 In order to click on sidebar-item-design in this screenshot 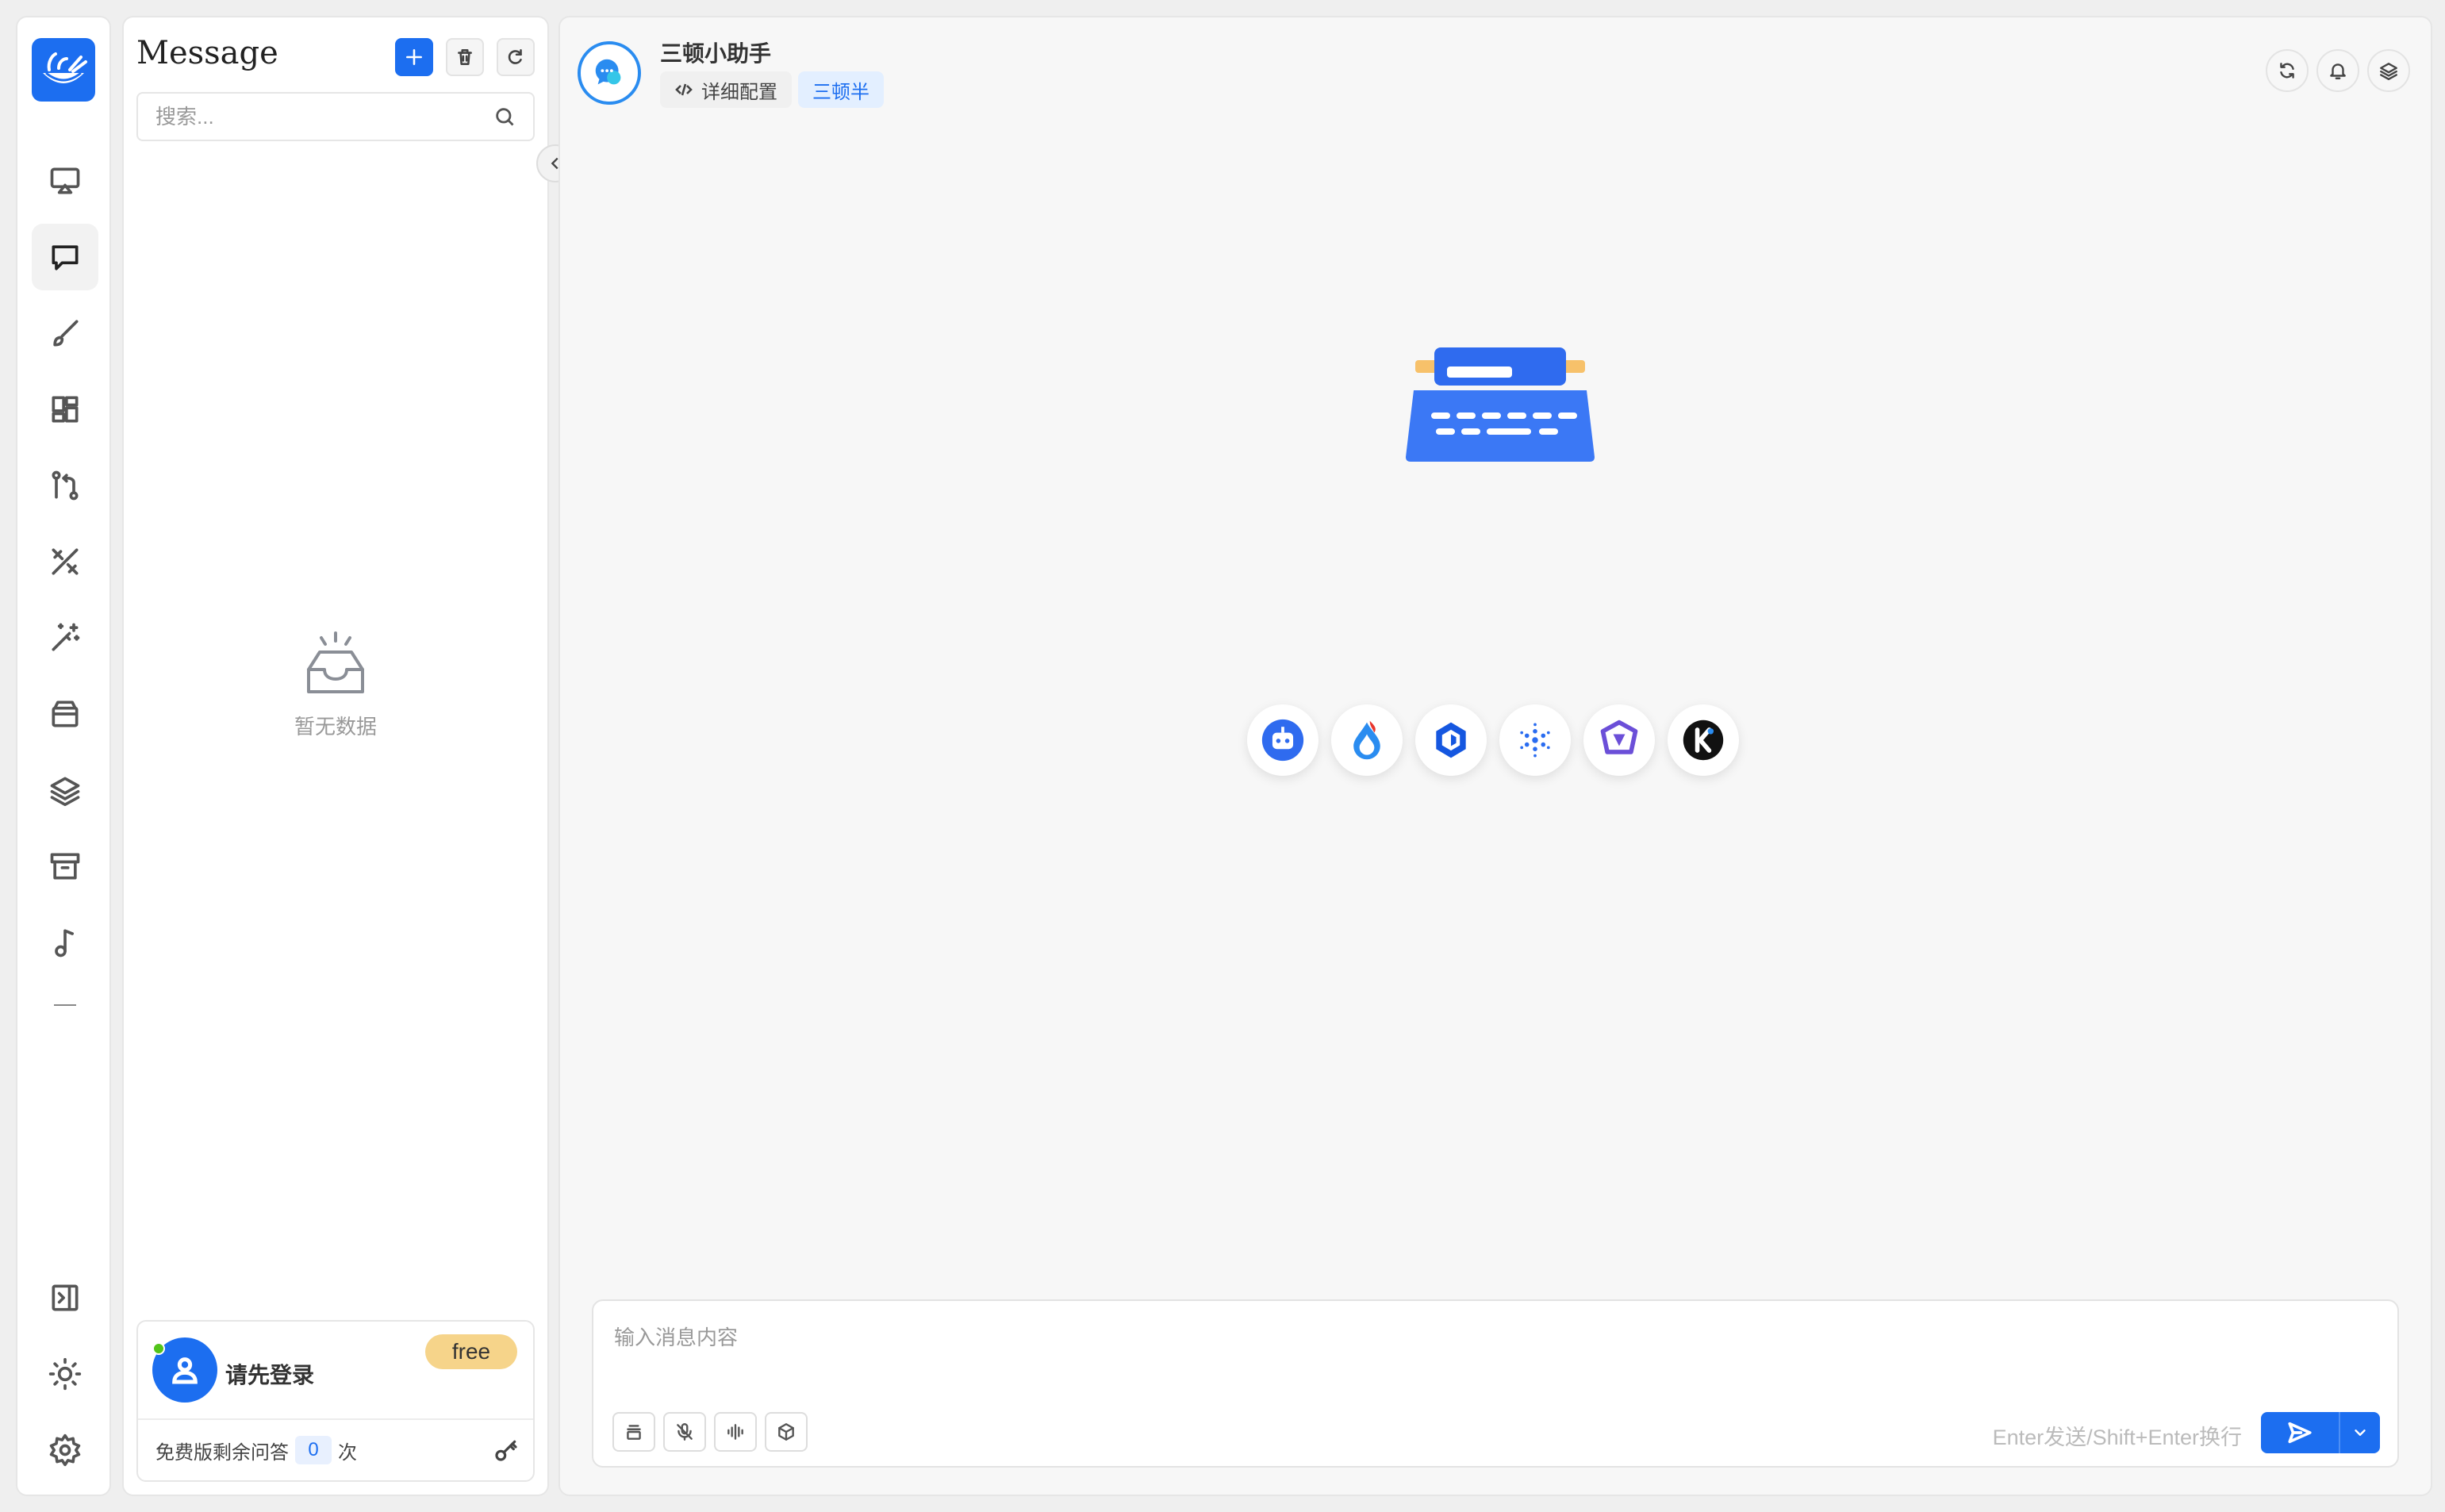, I will do `click(65, 562)`.